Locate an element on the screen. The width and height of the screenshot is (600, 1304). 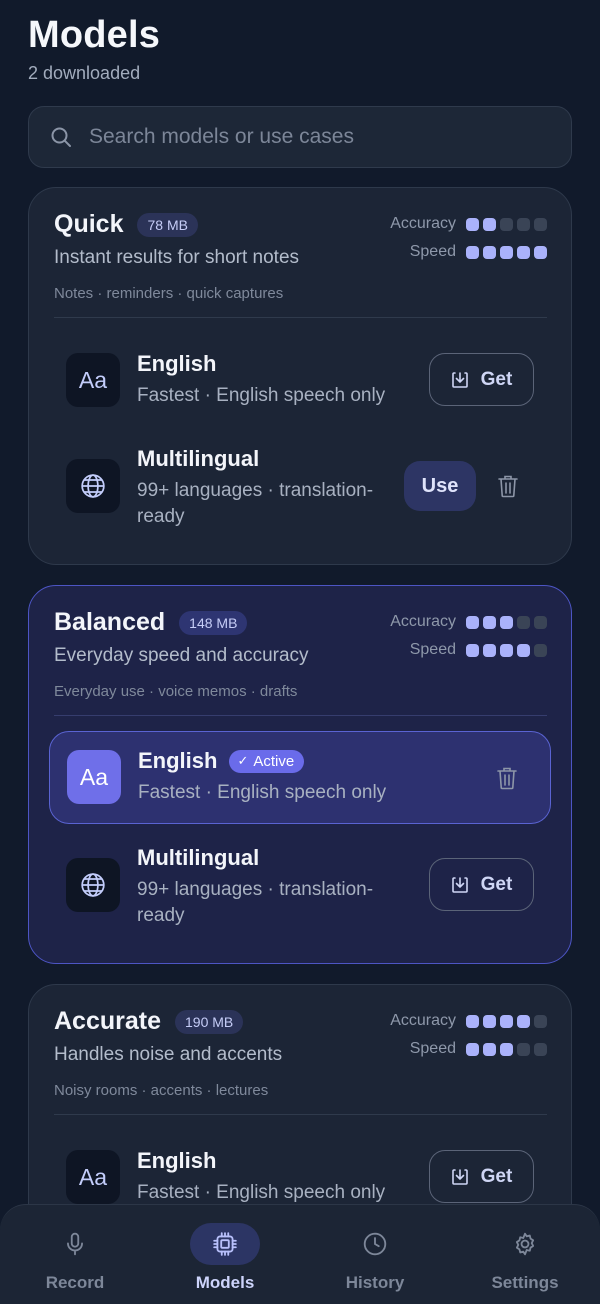
size-badge: 148 MB is located at coordinates (213, 622).